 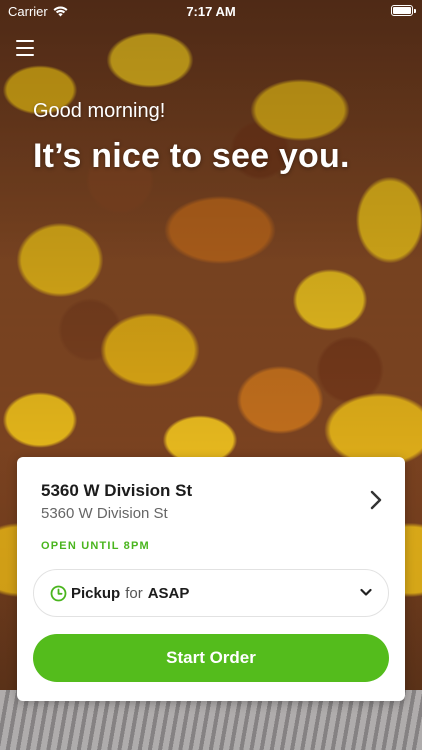 What do you see at coordinates (104, 513) in the screenshot?
I see `store-address: 5360 W Division St` at bounding box center [104, 513].